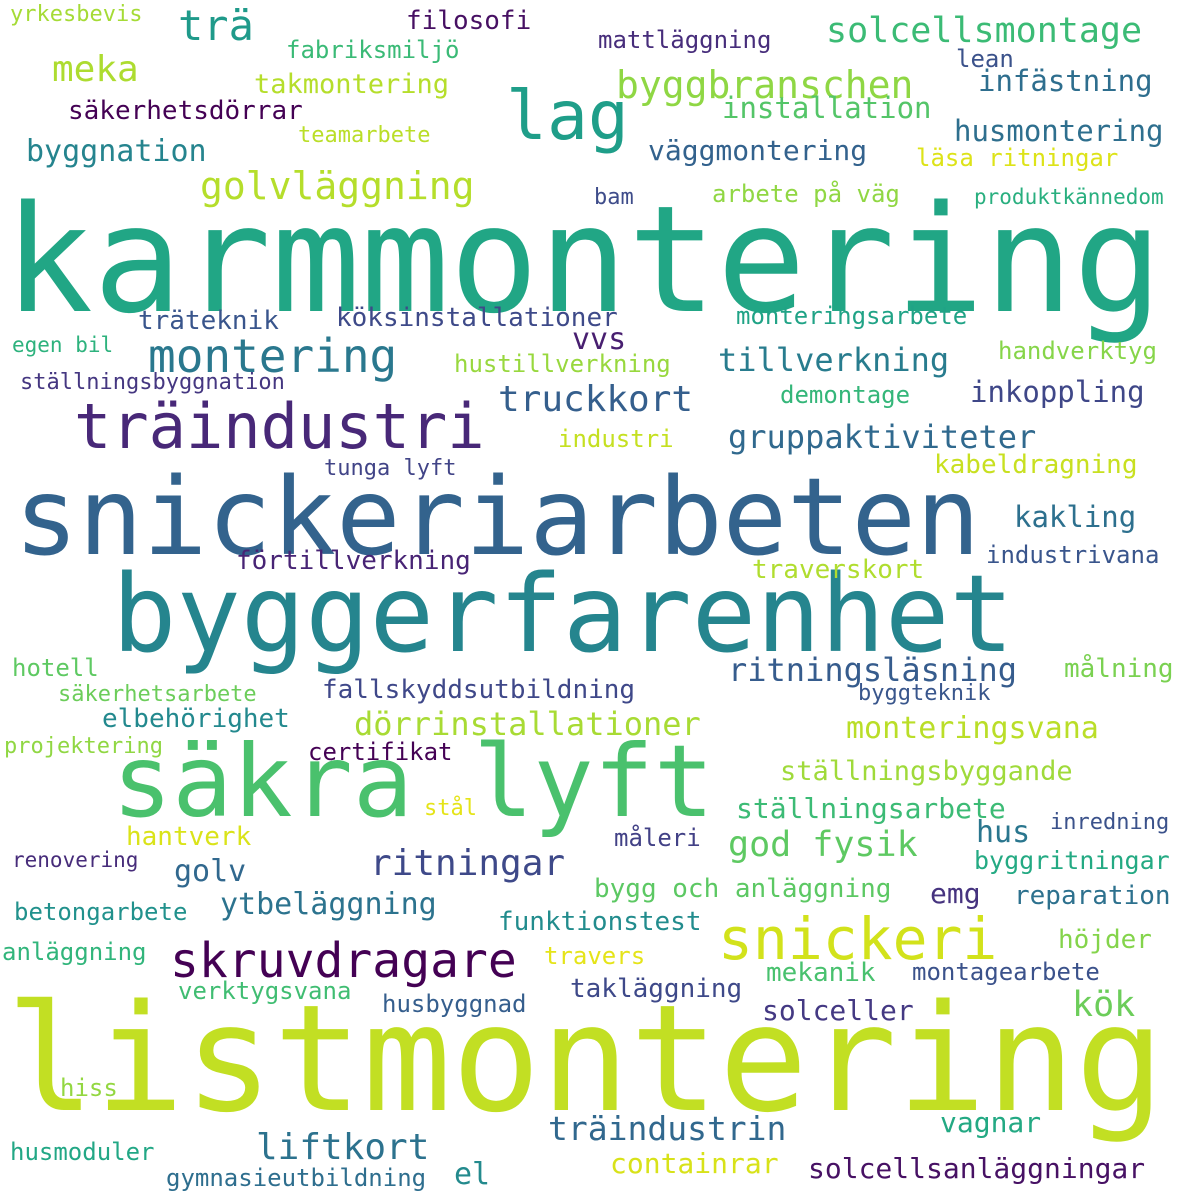 This screenshot has height=1200, width=1200. I want to click on cloud-word: fallskyddsutbildning, so click(479, 690).